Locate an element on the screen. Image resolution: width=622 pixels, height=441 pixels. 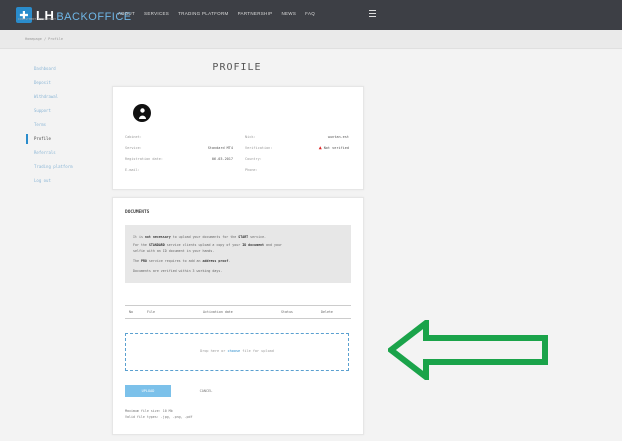
nick-value: wuntan.est is located at coordinates (338, 137).